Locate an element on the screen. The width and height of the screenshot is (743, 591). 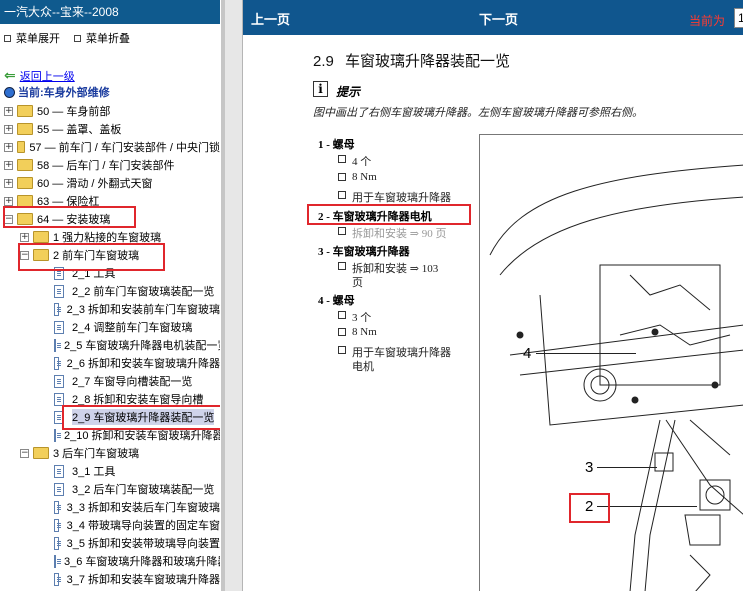
splitter-gutter is located at coordinates (234, 295).